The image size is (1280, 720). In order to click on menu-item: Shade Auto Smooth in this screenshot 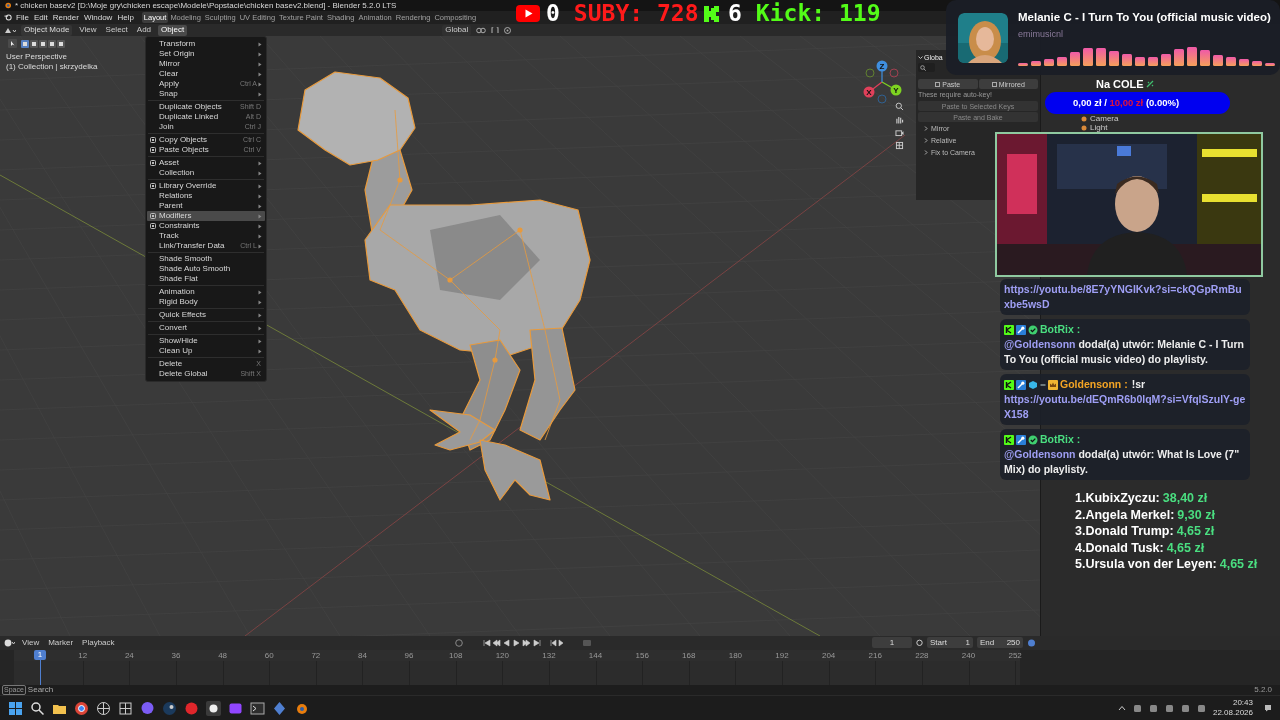, I will do `click(206, 269)`.